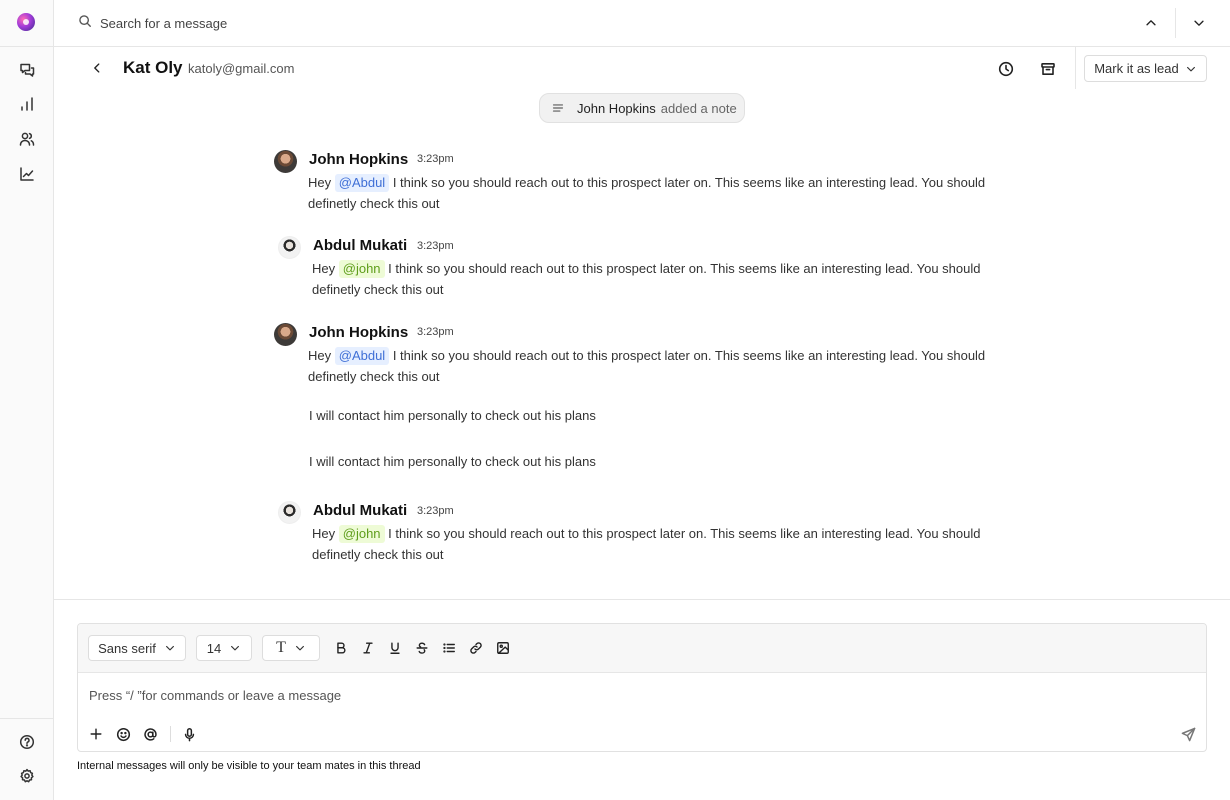  Describe the element at coordinates (698, 108) in the screenshot. I see `note-action: added a note` at that location.